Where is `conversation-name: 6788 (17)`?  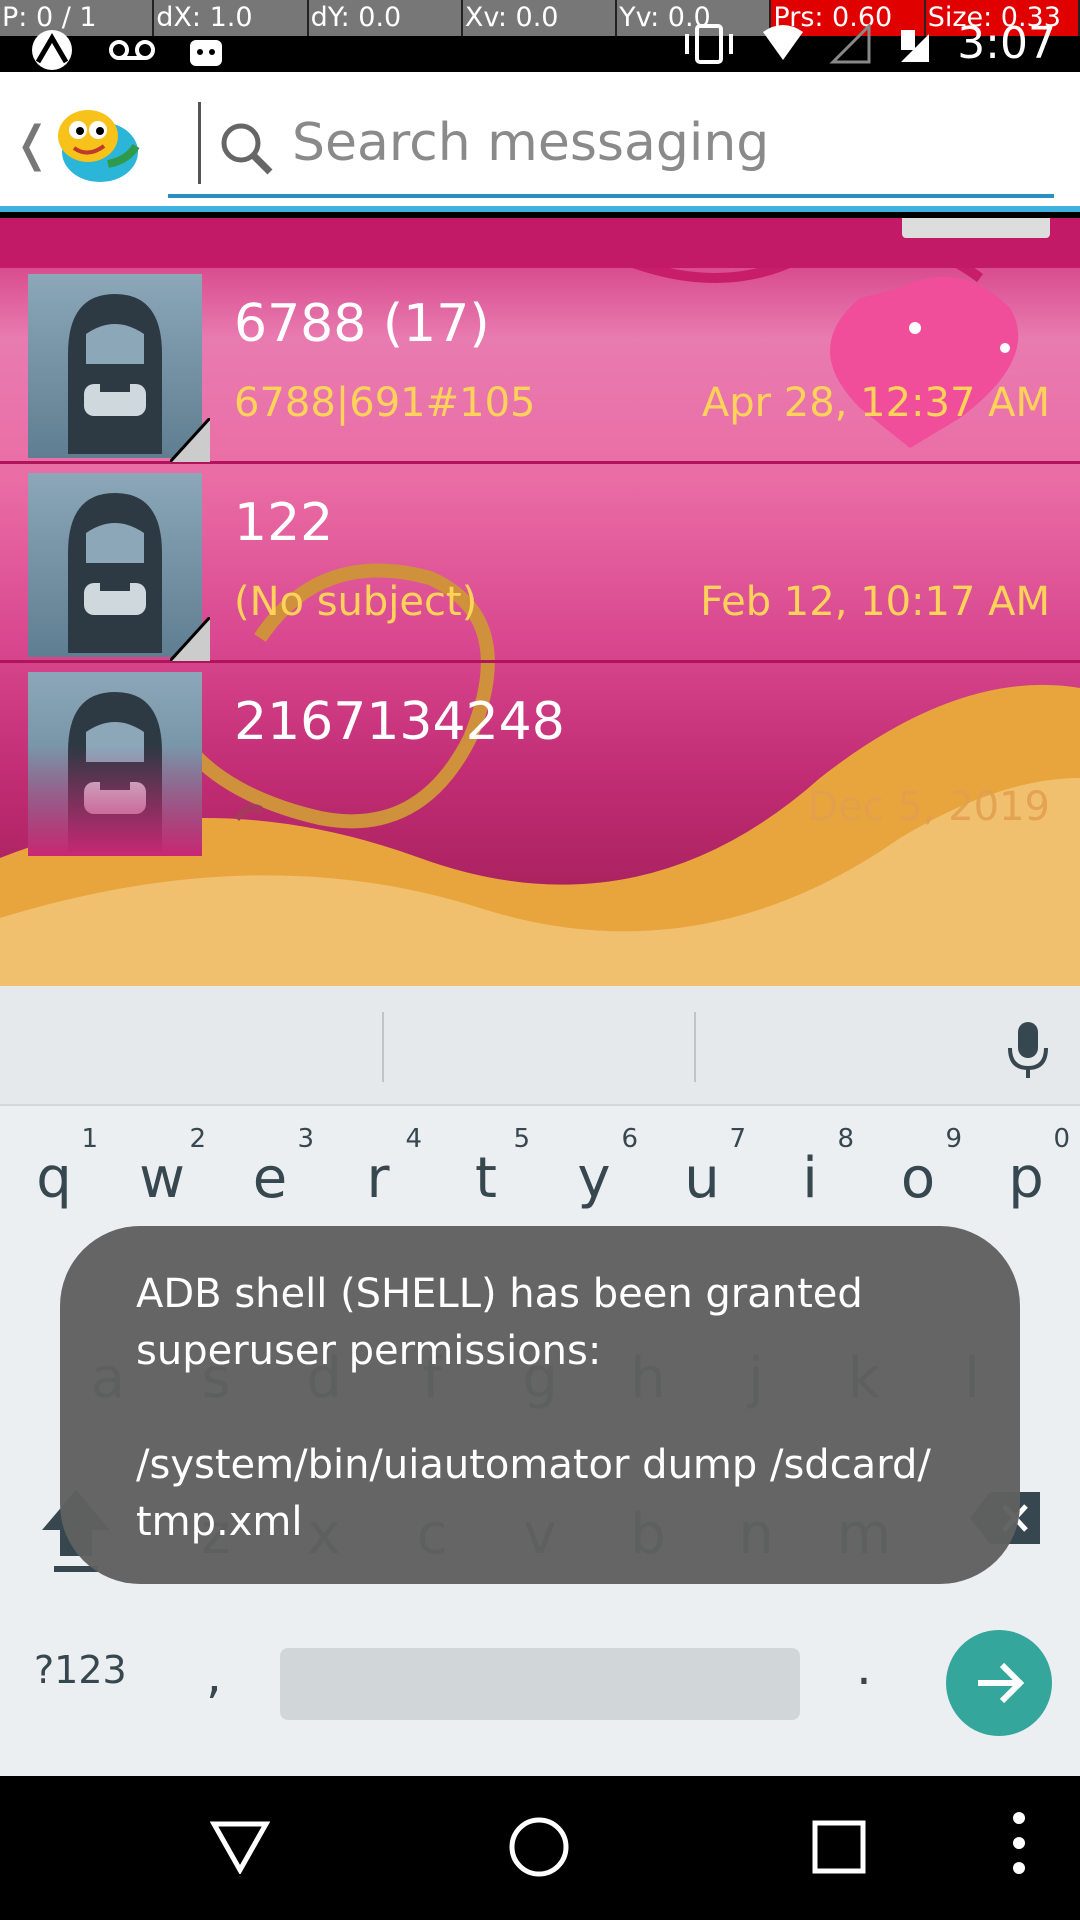 conversation-name: 6788 (17) is located at coordinates (362, 324).